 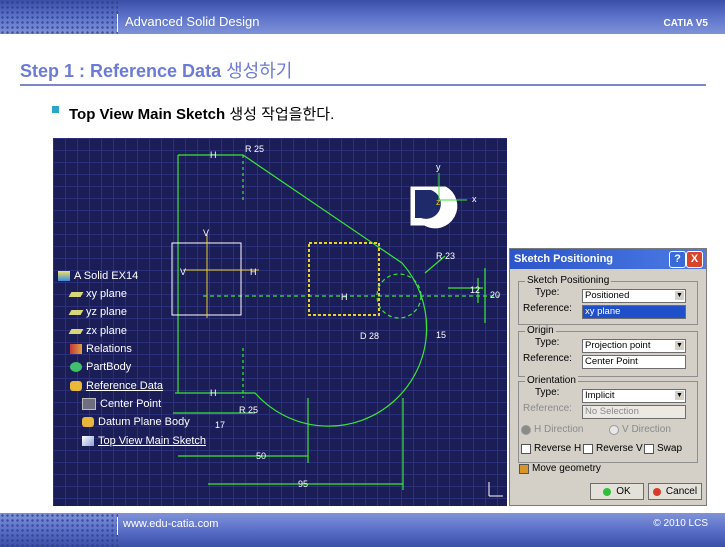 I want to click on positioning-reference-field: xy plane, so click(x=634, y=312).